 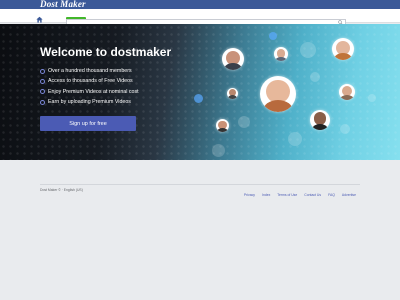 I want to click on home-icon, so click(x=39, y=19).